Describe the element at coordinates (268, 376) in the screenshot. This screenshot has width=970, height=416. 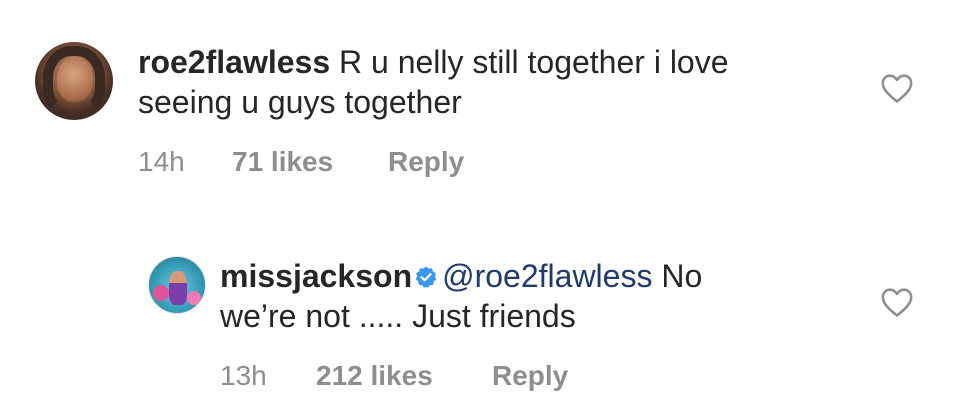
I see `timestamp: 13h` at that location.